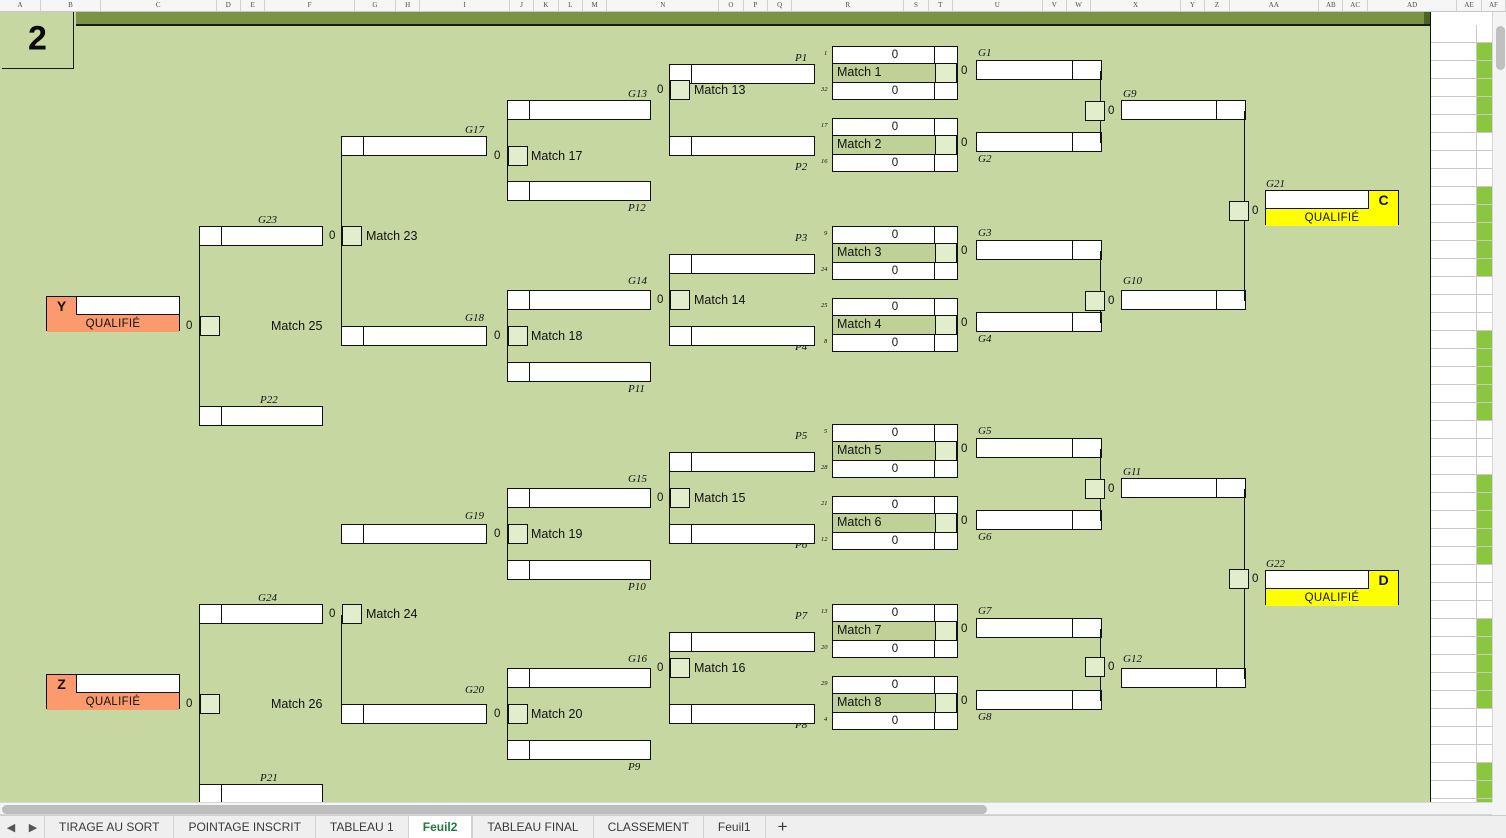 The width and height of the screenshot is (1506, 838). I want to click on column-header-ab: AB, so click(1331, 5).